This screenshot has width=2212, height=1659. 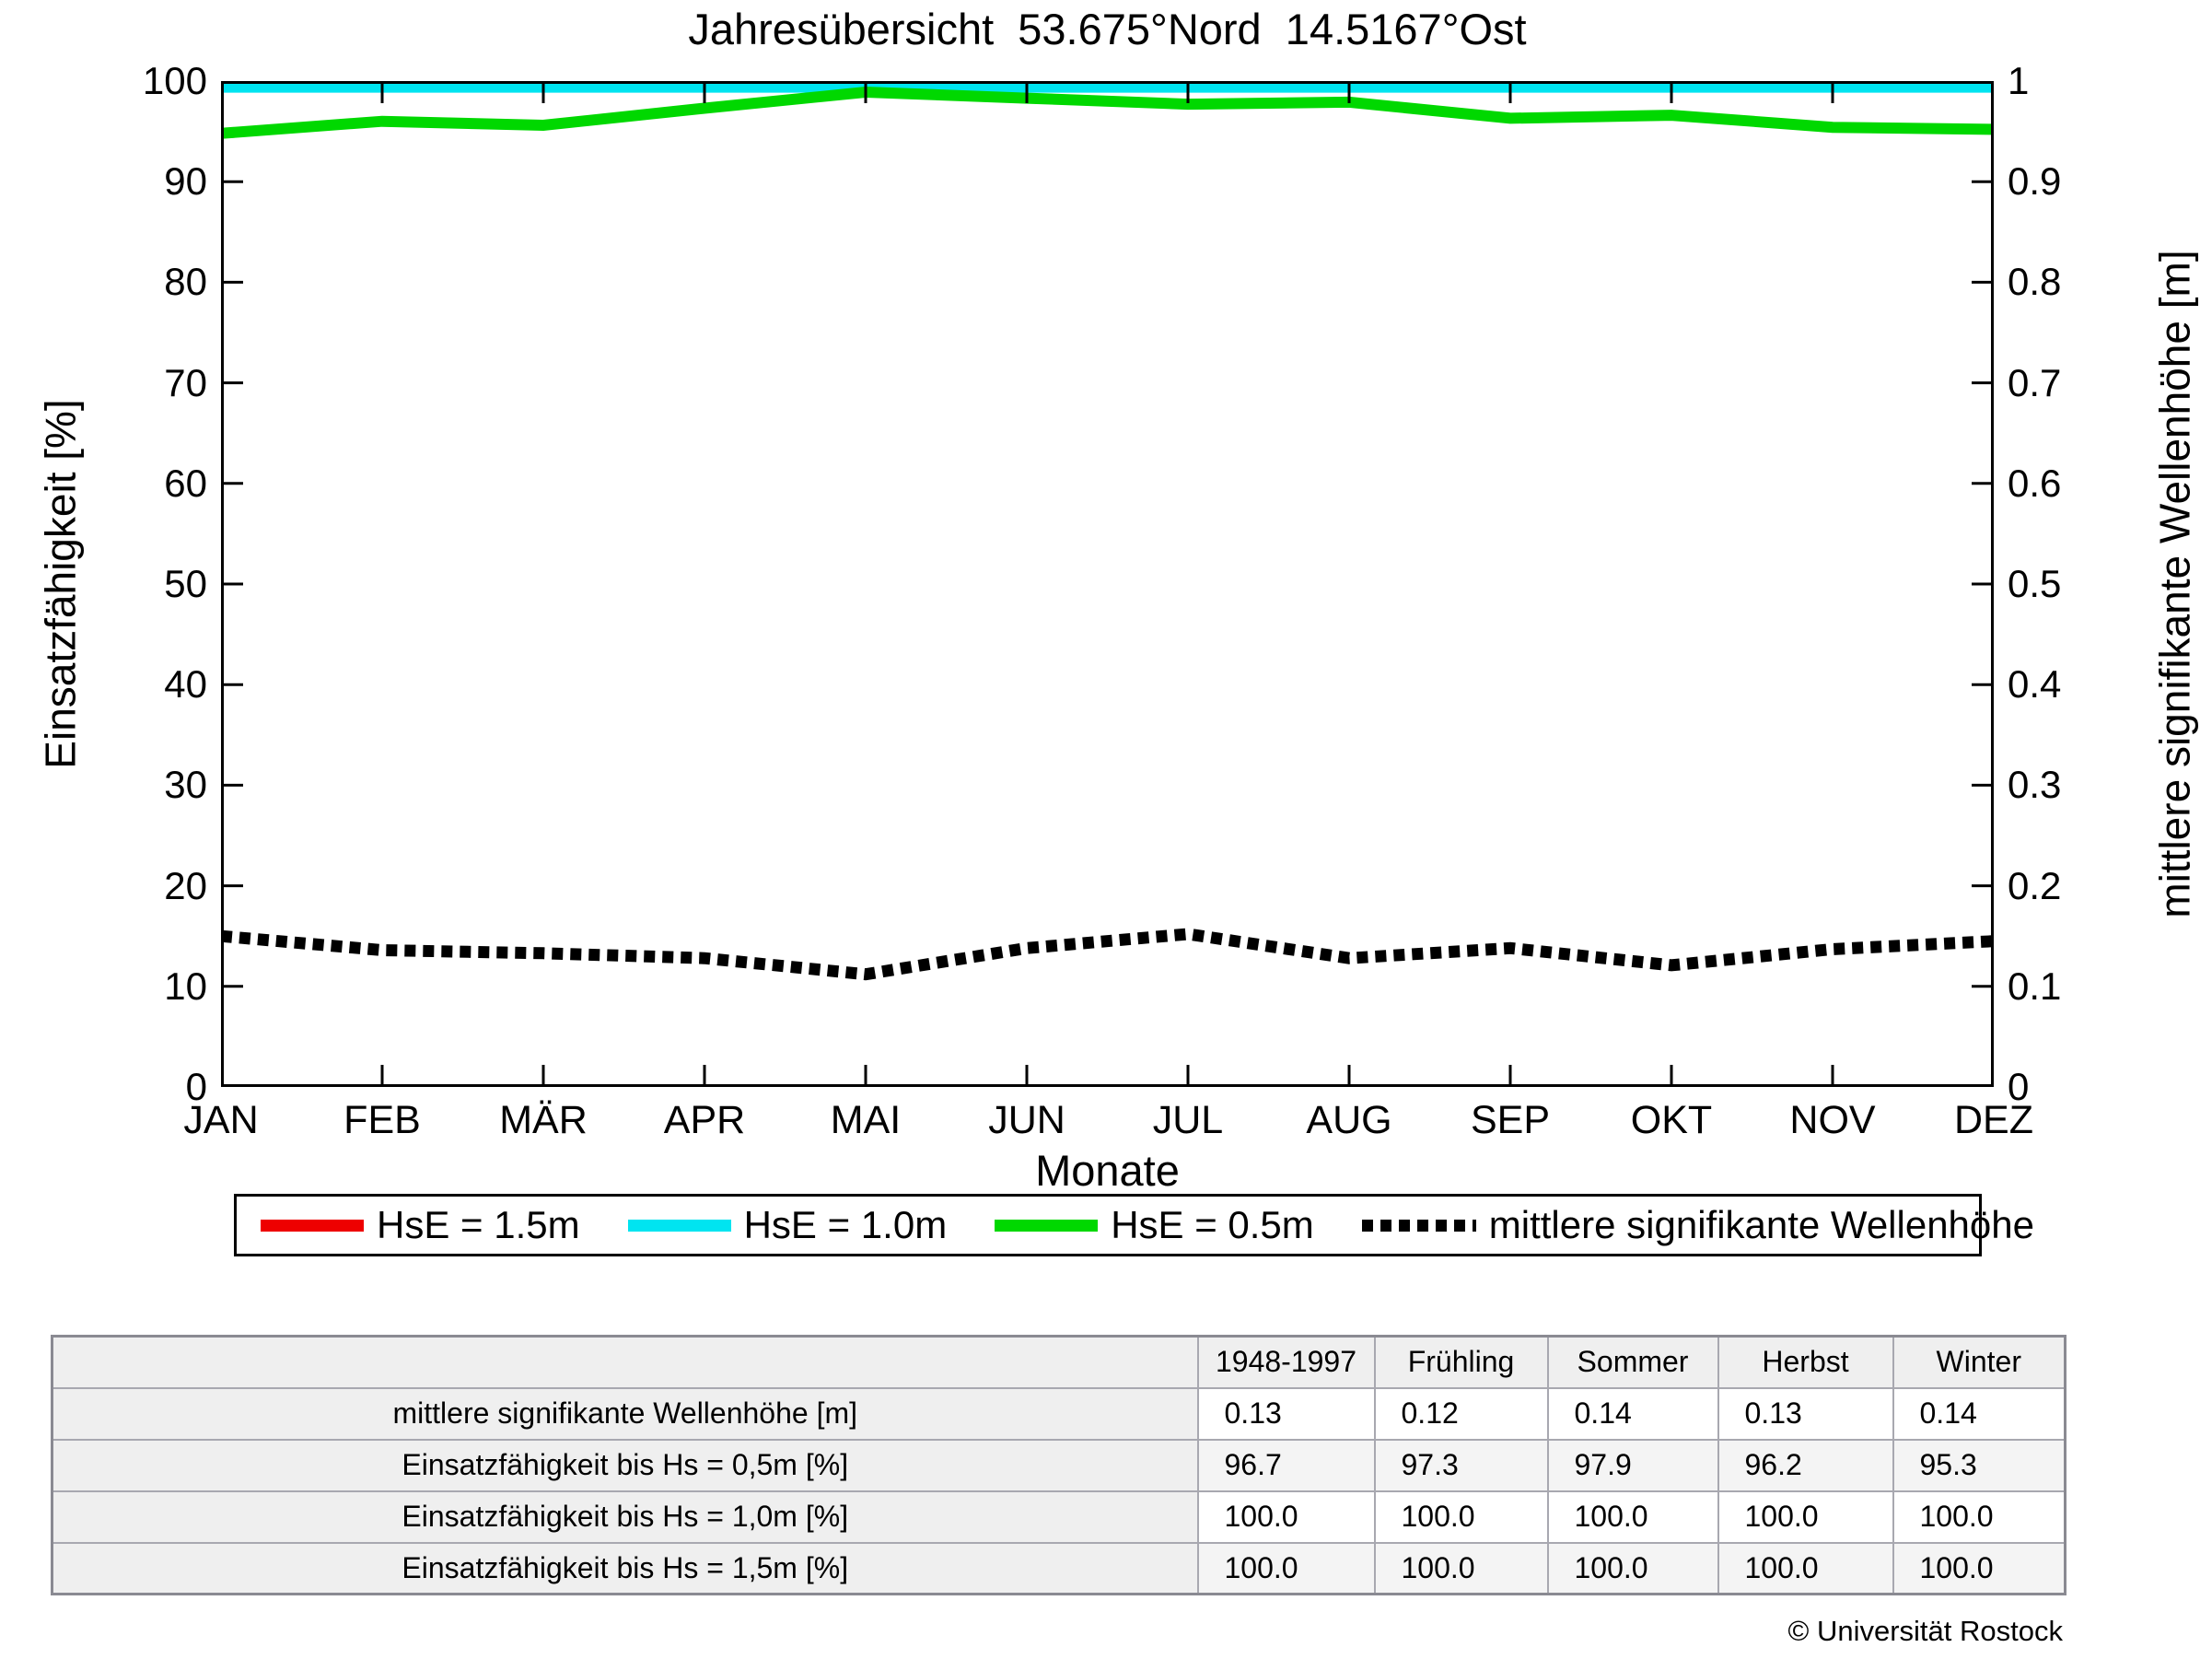 What do you see at coordinates (866, 1120) in the screenshot?
I see `month-tick-label: MAI` at bounding box center [866, 1120].